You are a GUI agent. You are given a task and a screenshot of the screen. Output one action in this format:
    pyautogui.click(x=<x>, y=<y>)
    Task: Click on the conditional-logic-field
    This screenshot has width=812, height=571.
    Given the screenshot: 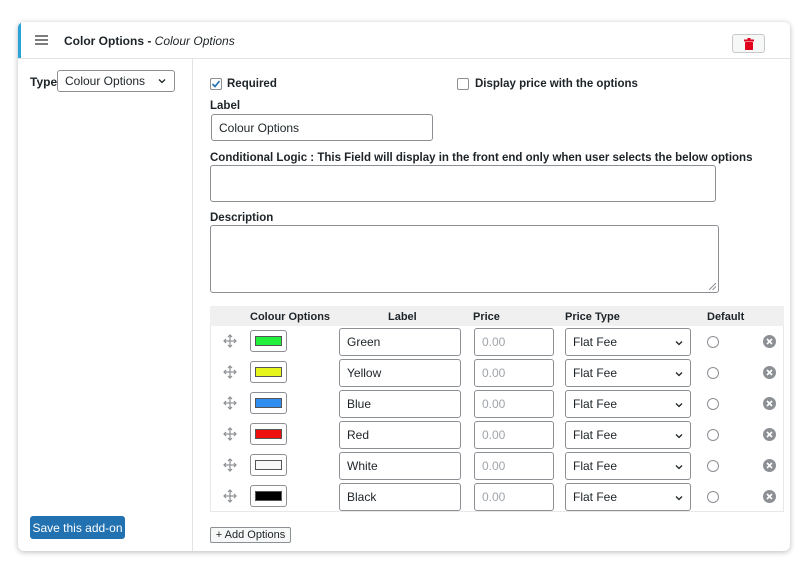 What is the action you would take?
    pyautogui.click(x=463, y=183)
    